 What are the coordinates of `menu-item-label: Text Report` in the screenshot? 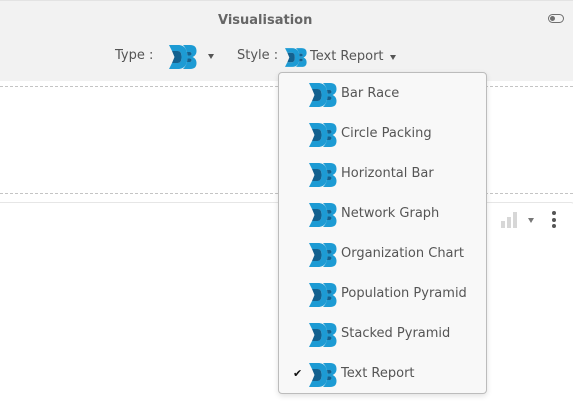 It's located at (378, 373).